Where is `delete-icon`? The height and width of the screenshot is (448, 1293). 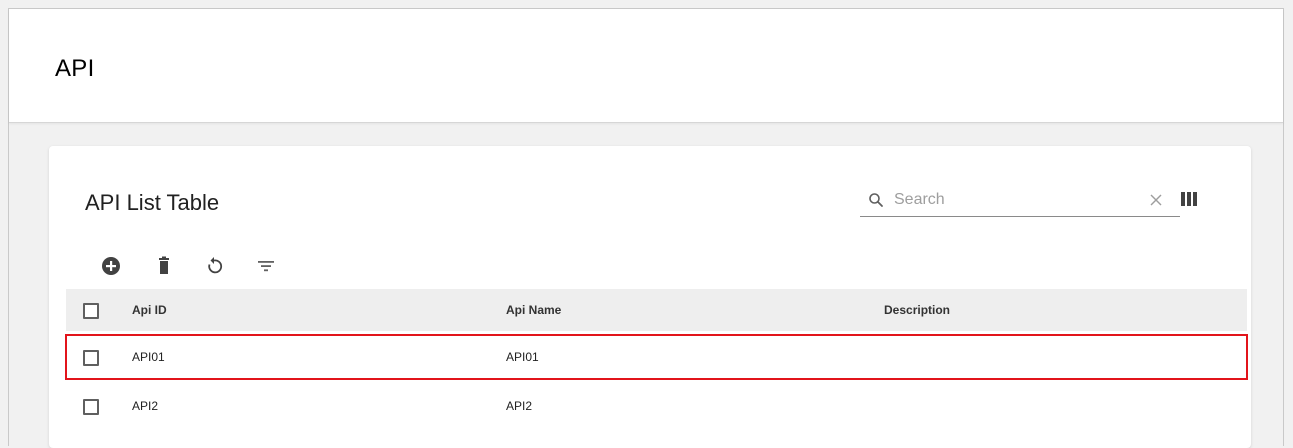
delete-icon is located at coordinates (164, 266).